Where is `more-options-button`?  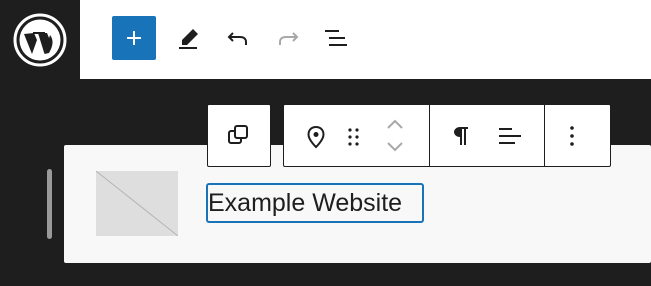
more-options-button is located at coordinates (572, 136).